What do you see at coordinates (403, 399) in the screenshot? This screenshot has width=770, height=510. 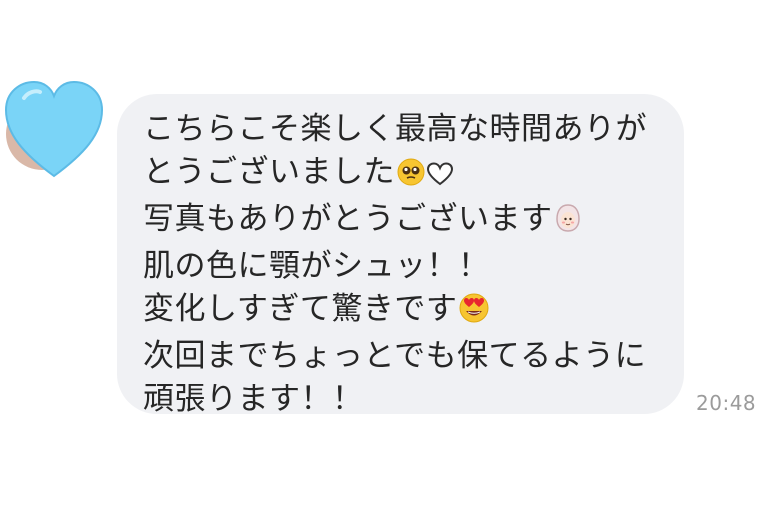 I see `message-line: 頑張ります！！` at bounding box center [403, 399].